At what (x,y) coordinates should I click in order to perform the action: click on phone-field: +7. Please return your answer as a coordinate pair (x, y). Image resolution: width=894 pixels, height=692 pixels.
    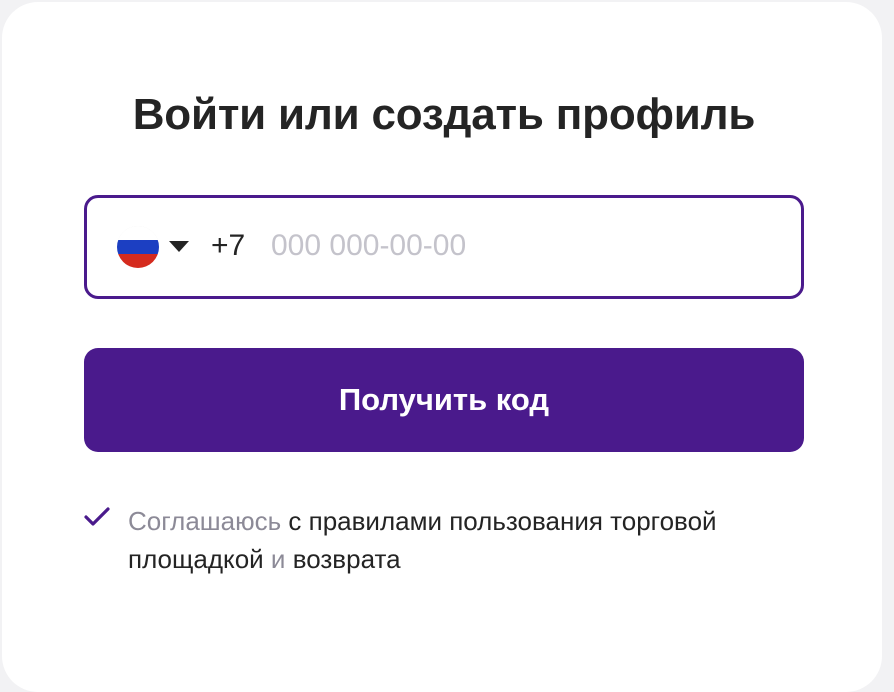
    Looking at the image, I should click on (444, 247).